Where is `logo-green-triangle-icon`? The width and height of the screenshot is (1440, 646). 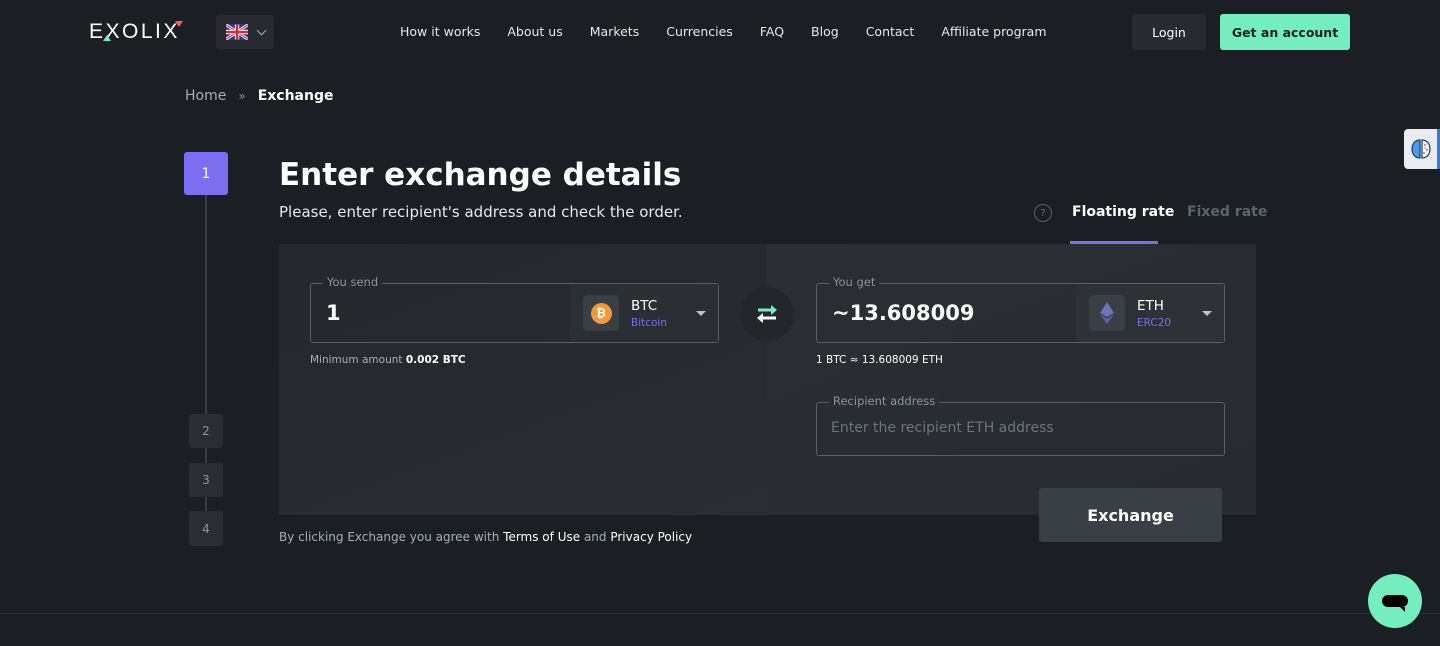 logo-green-triangle-icon is located at coordinates (107, 38).